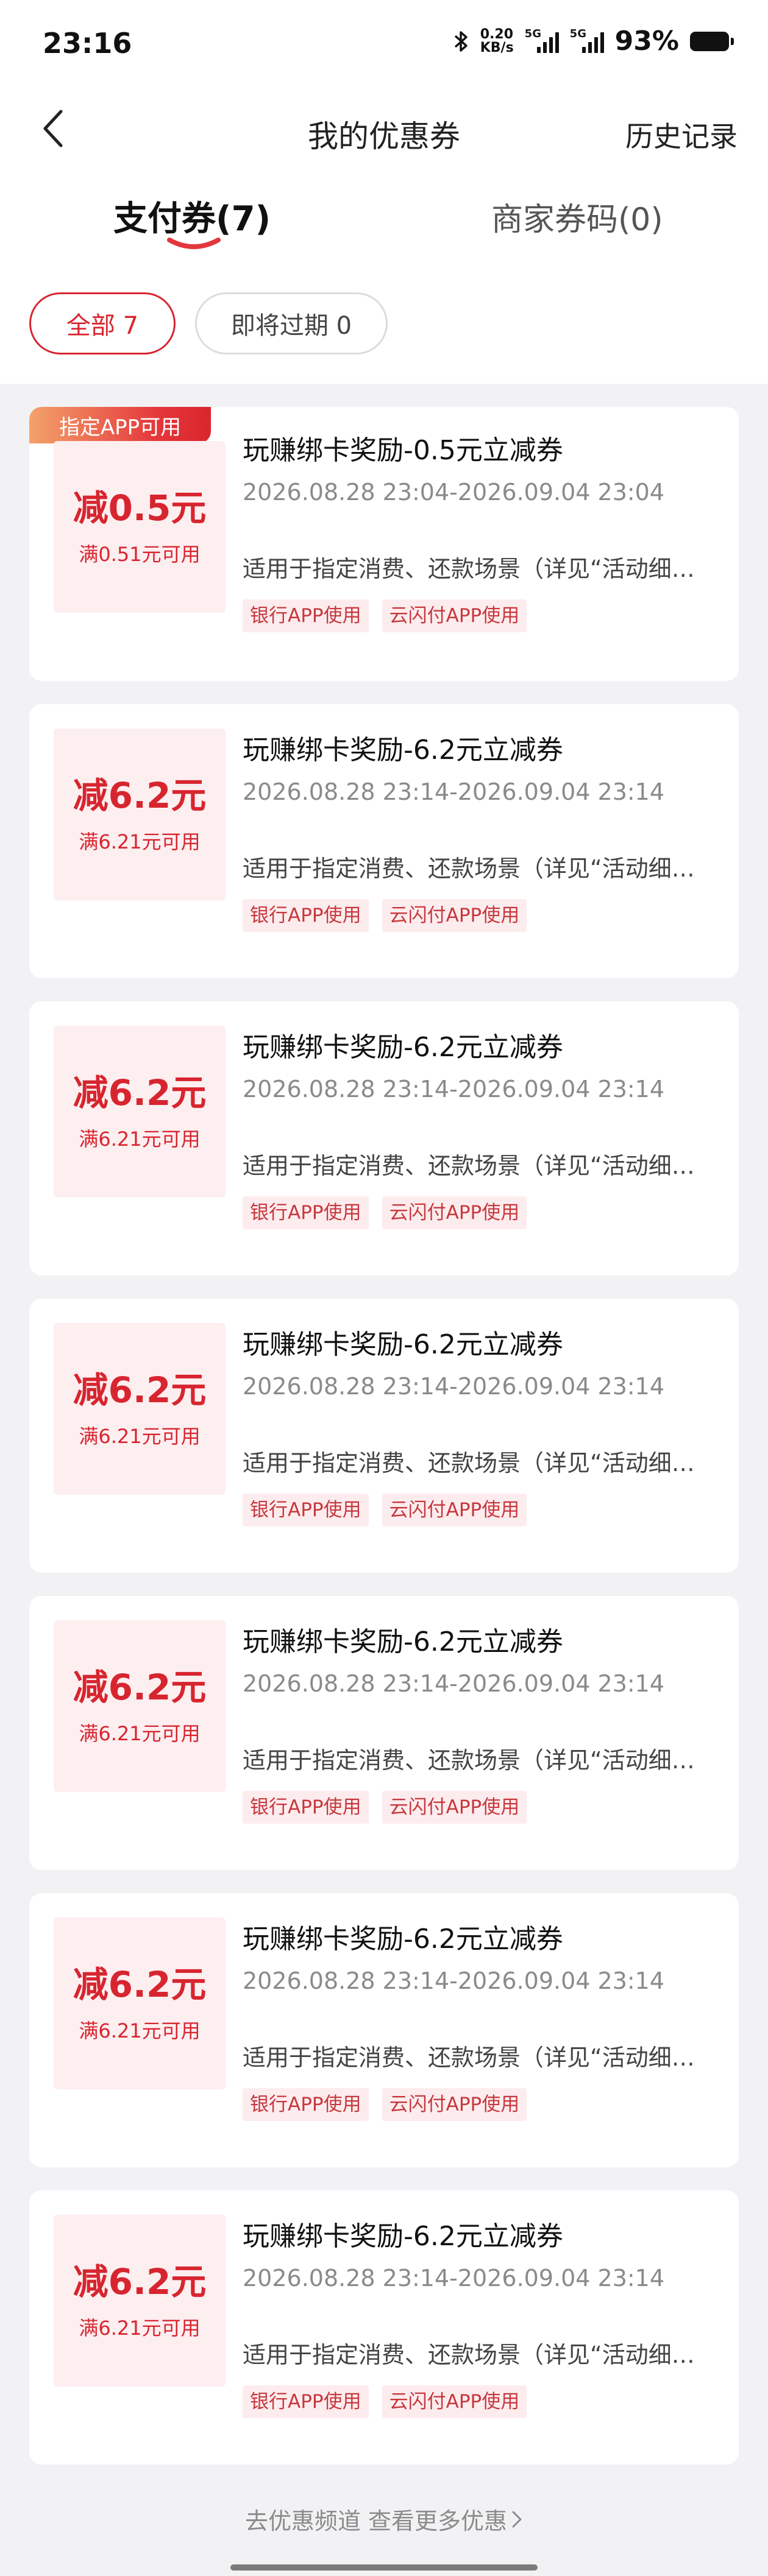 Image resolution: width=768 pixels, height=2576 pixels. Describe the element at coordinates (88, 44) in the screenshot. I see `status-time: 23:16` at that location.